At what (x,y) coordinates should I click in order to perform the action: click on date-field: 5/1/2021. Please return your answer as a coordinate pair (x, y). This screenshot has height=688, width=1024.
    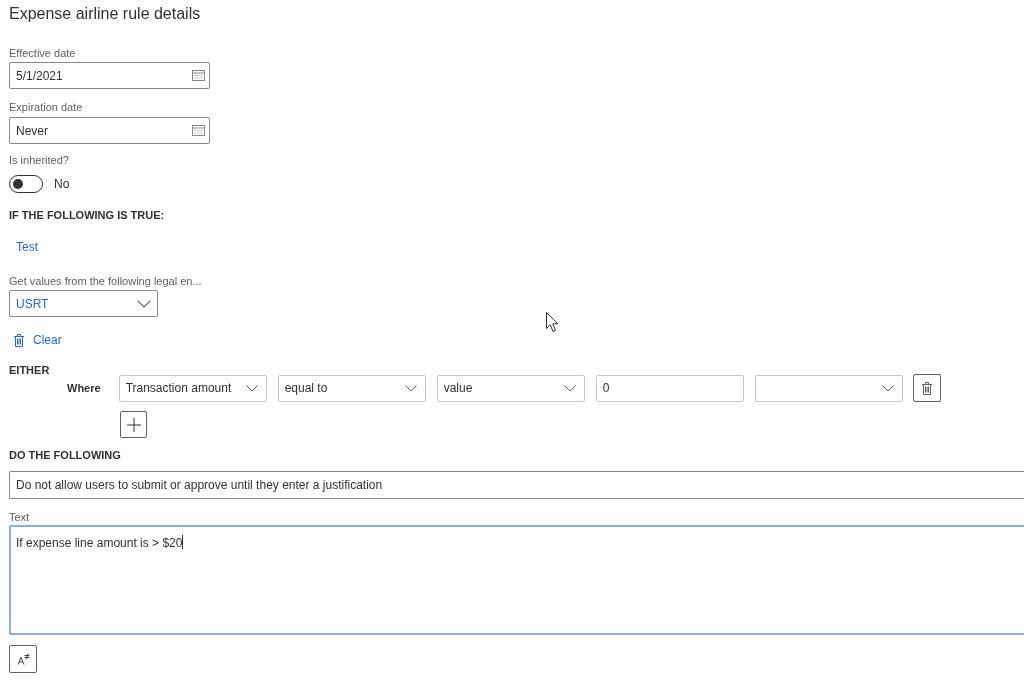
    Looking at the image, I should click on (109, 75).